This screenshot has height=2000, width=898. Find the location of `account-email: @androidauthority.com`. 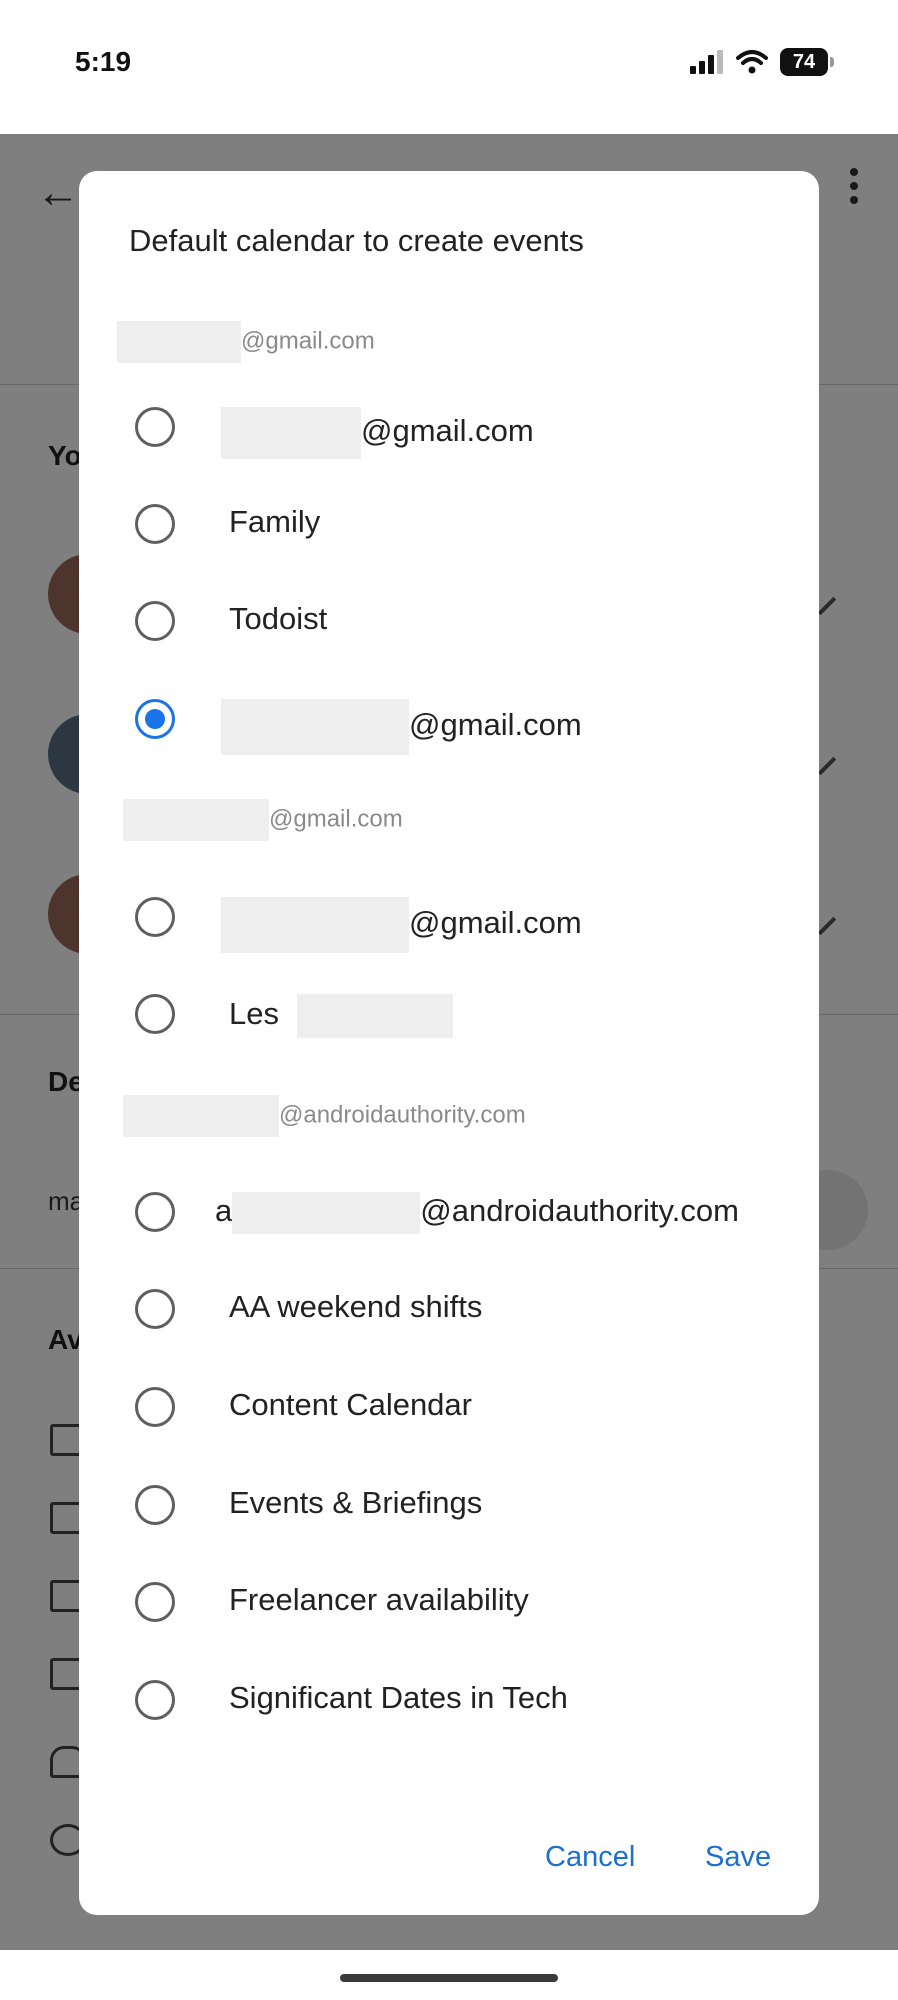

account-email: @androidauthority.com is located at coordinates (402, 1115).